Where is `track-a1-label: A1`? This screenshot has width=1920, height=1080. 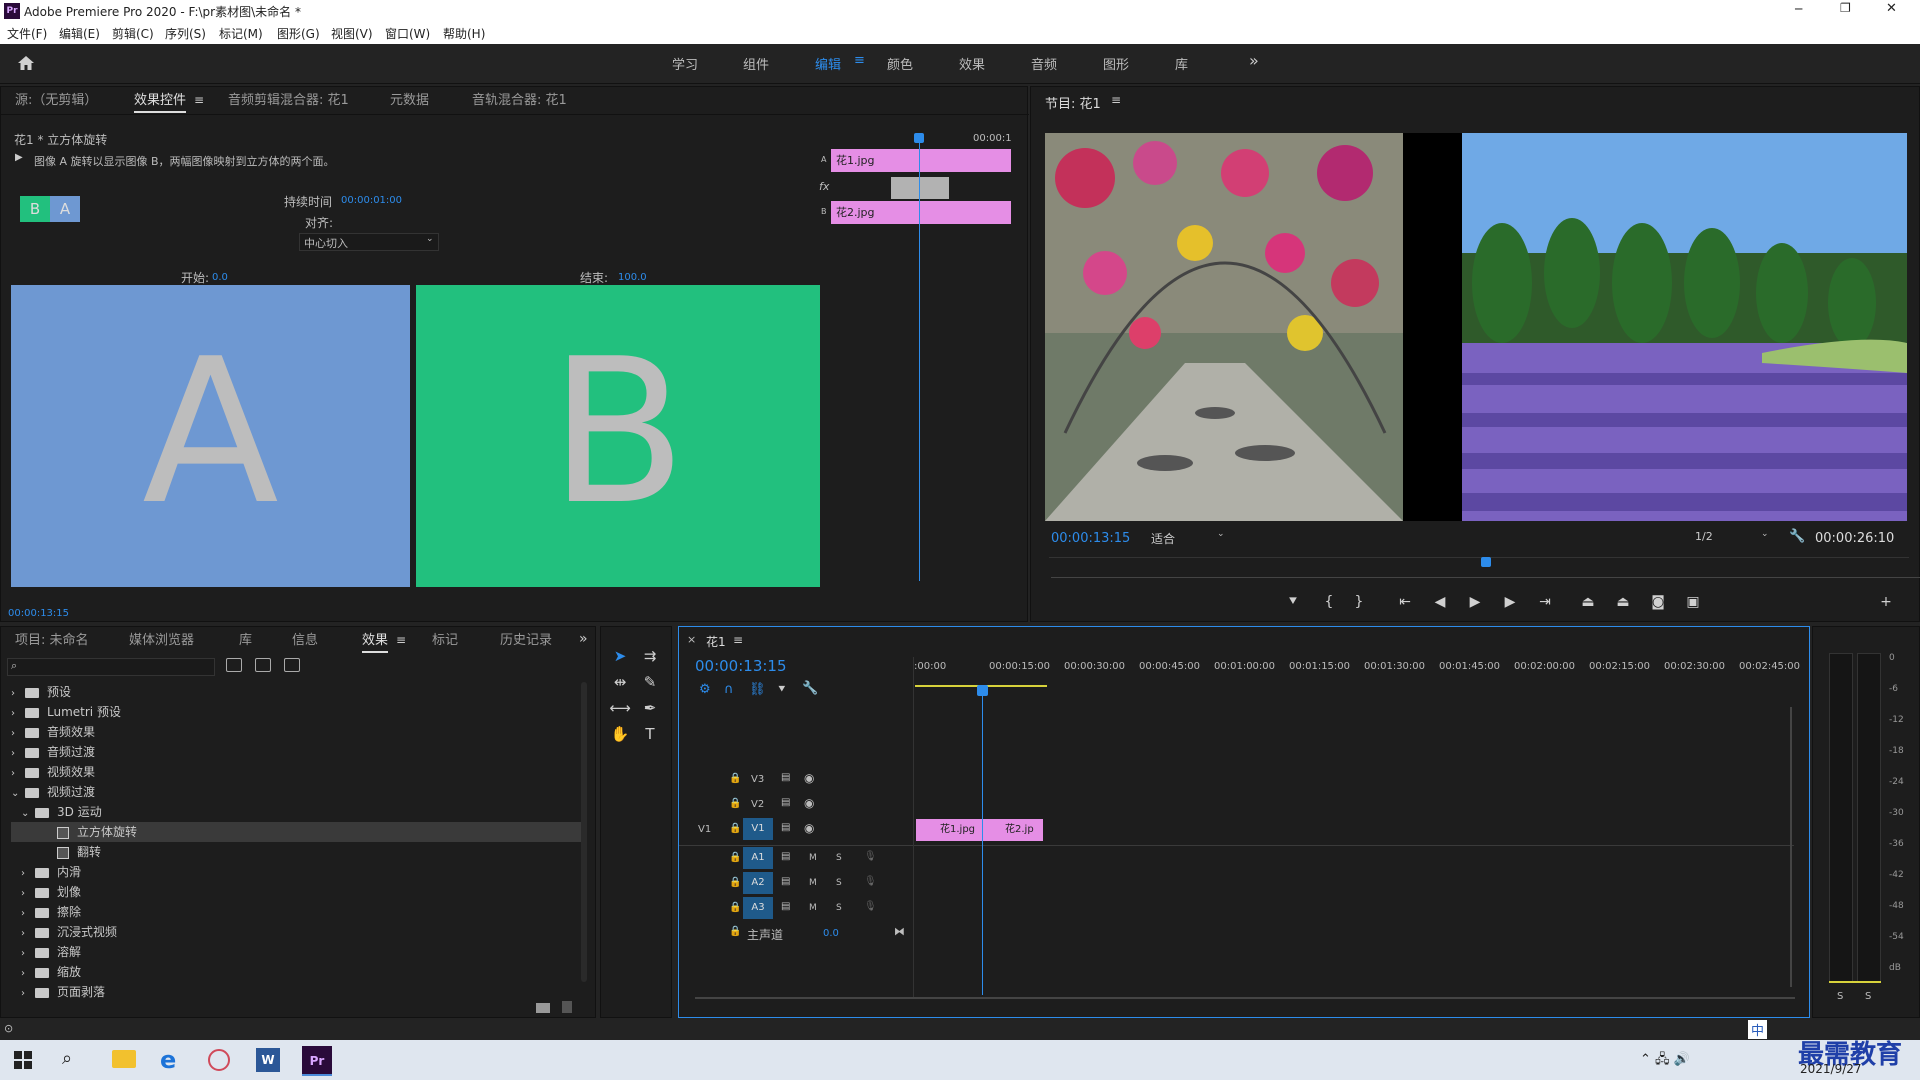 track-a1-label: A1 is located at coordinates (758, 858).